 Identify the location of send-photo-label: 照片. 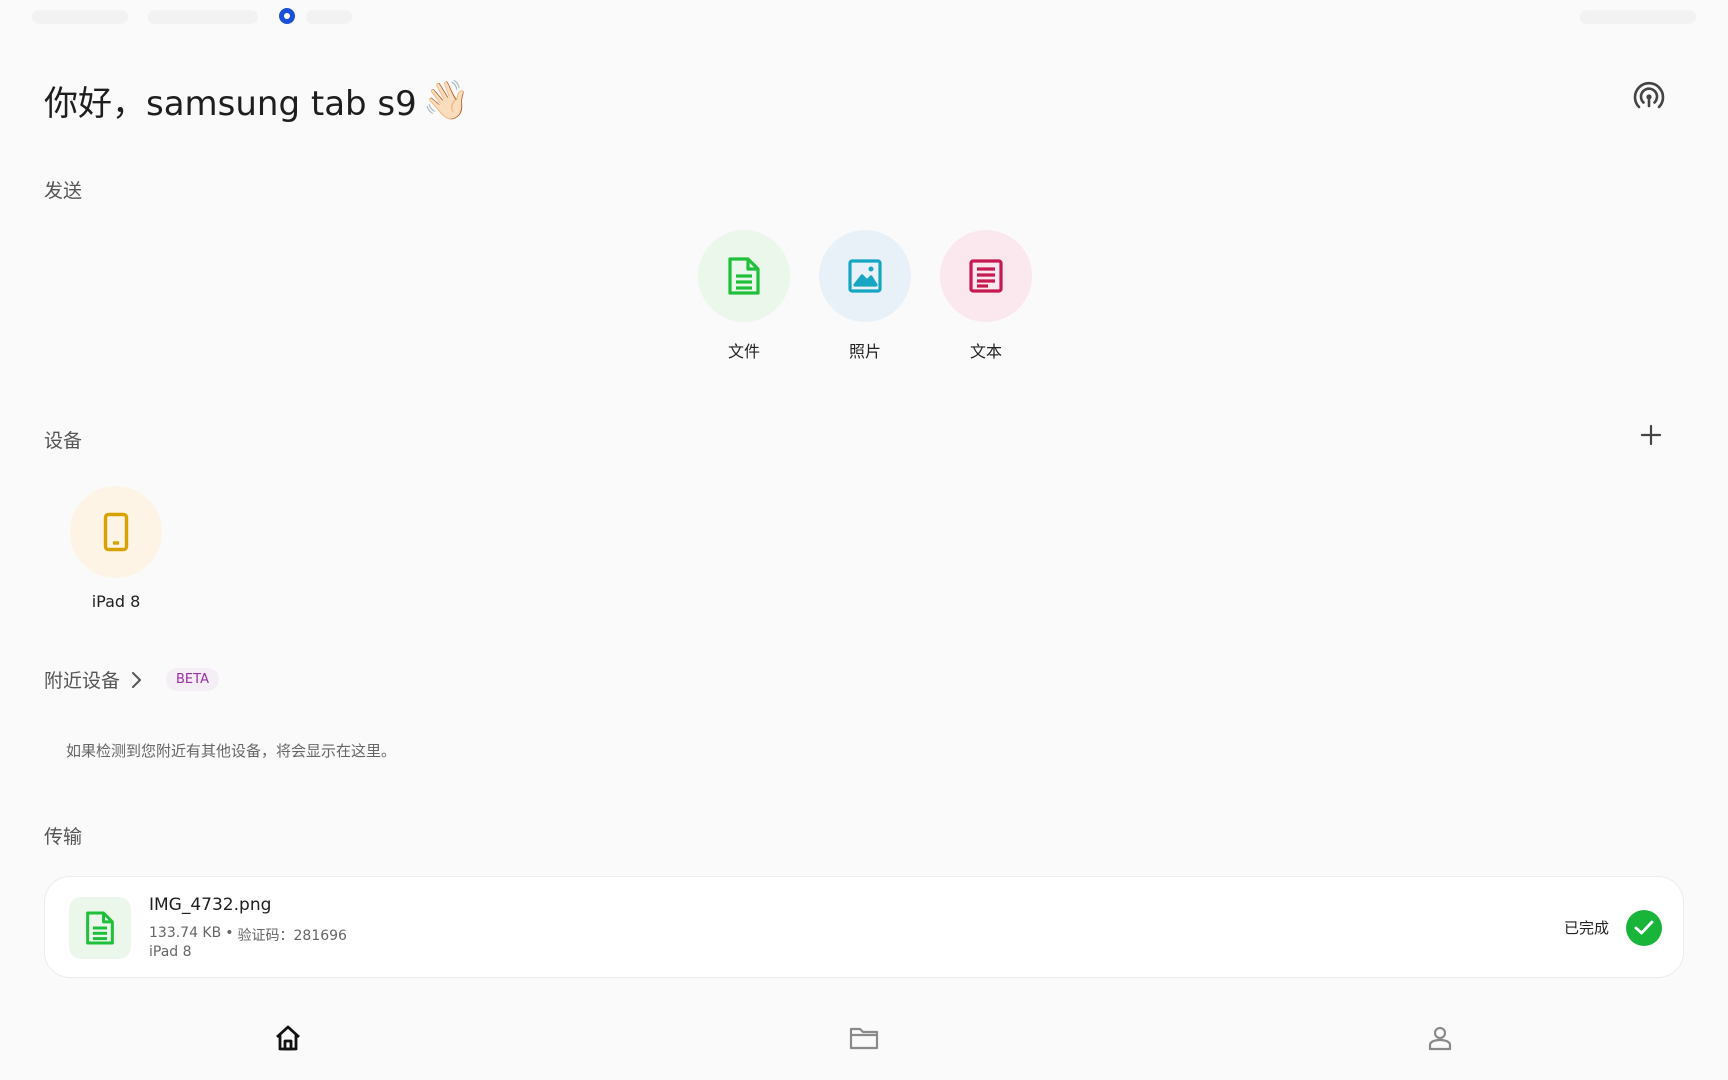
(864, 351).